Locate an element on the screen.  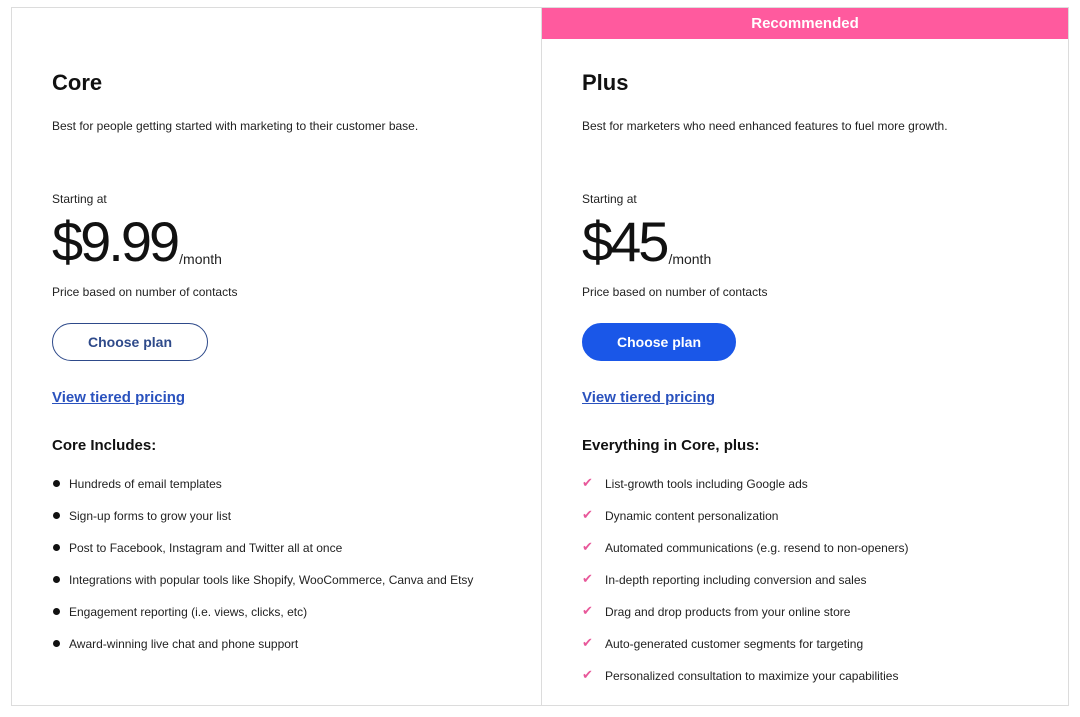
feature-text: List-growth tools including Google ads is located at coordinates (706, 484).